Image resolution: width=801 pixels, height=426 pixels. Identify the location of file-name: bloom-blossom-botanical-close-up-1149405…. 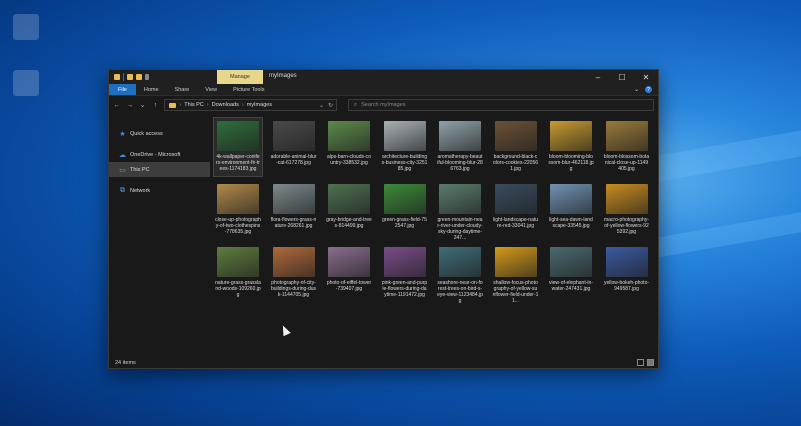
(626, 163).